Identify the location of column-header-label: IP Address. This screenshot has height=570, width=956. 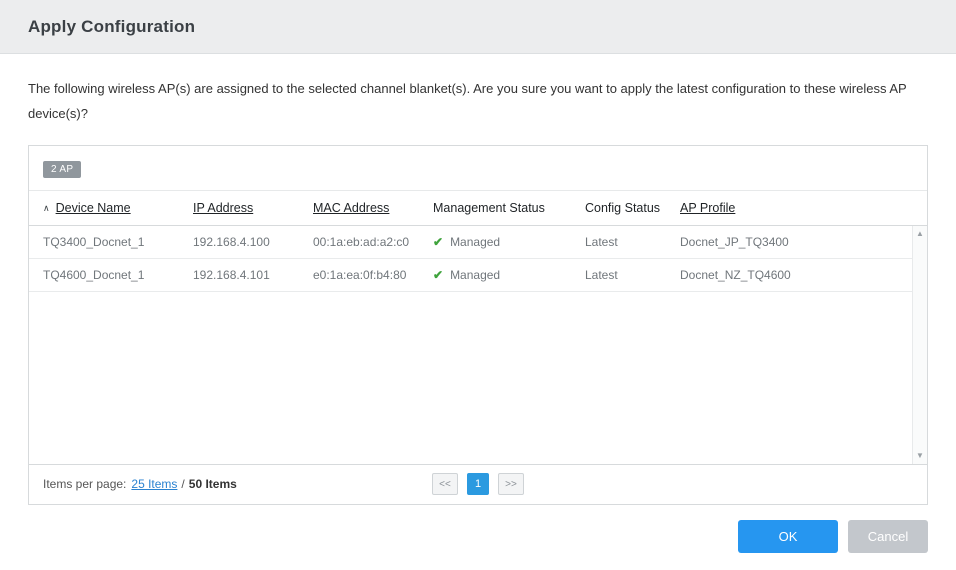
(223, 207).